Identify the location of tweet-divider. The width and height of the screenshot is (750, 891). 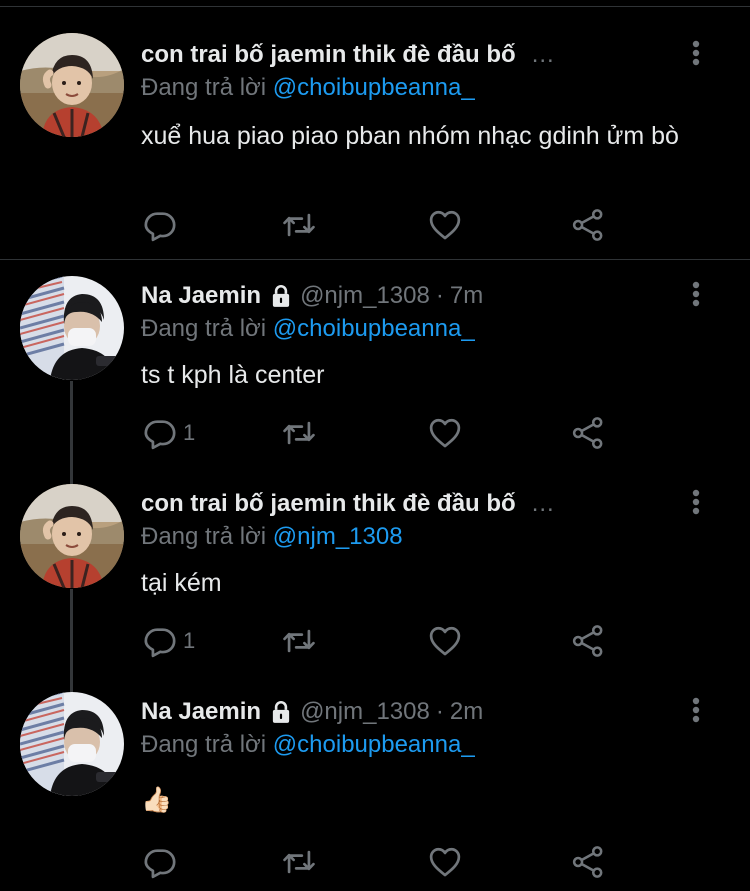
(375, 259).